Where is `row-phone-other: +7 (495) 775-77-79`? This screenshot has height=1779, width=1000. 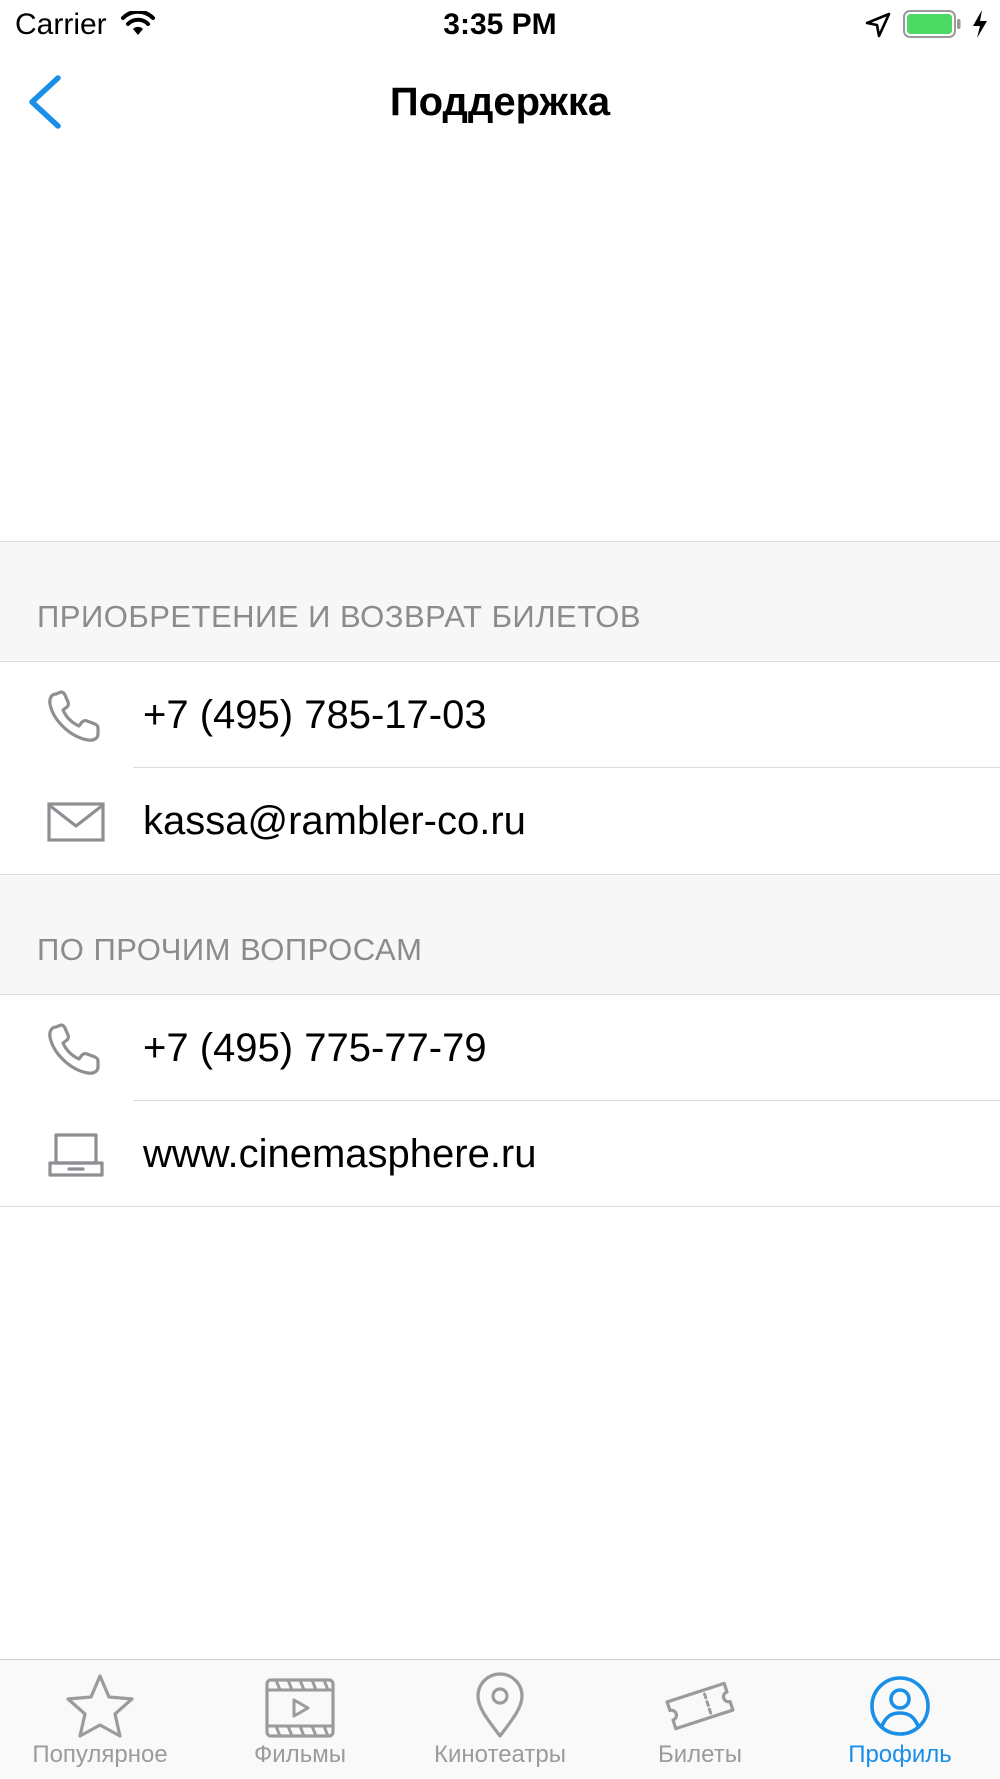
row-phone-other: +7 (495) 775-77-79 is located at coordinates (500, 1048).